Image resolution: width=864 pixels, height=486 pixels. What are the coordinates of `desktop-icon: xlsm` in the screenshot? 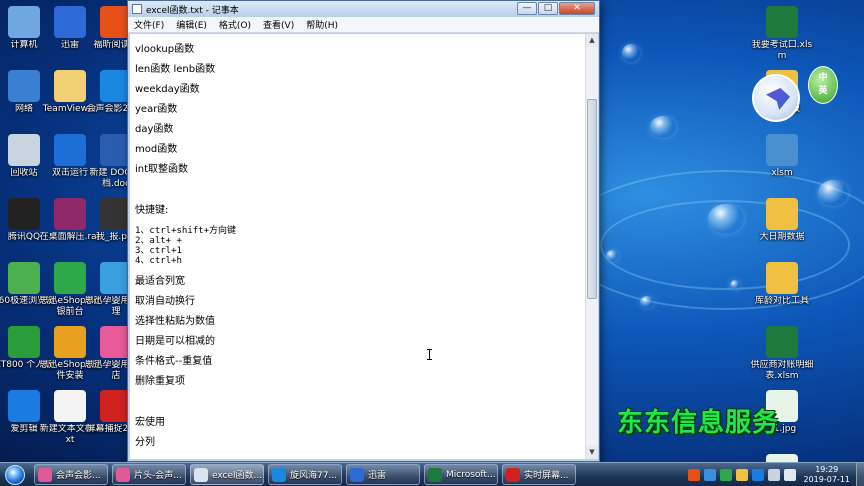 It's located at (782, 162).